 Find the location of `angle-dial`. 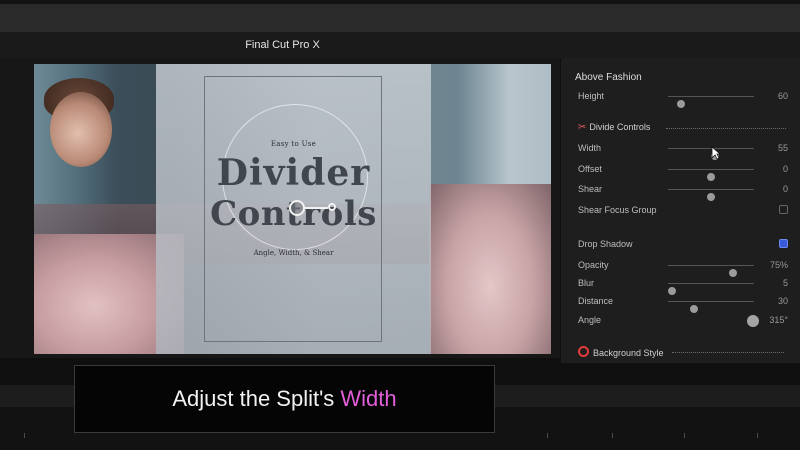

angle-dial is located at coordinates (753, 321).